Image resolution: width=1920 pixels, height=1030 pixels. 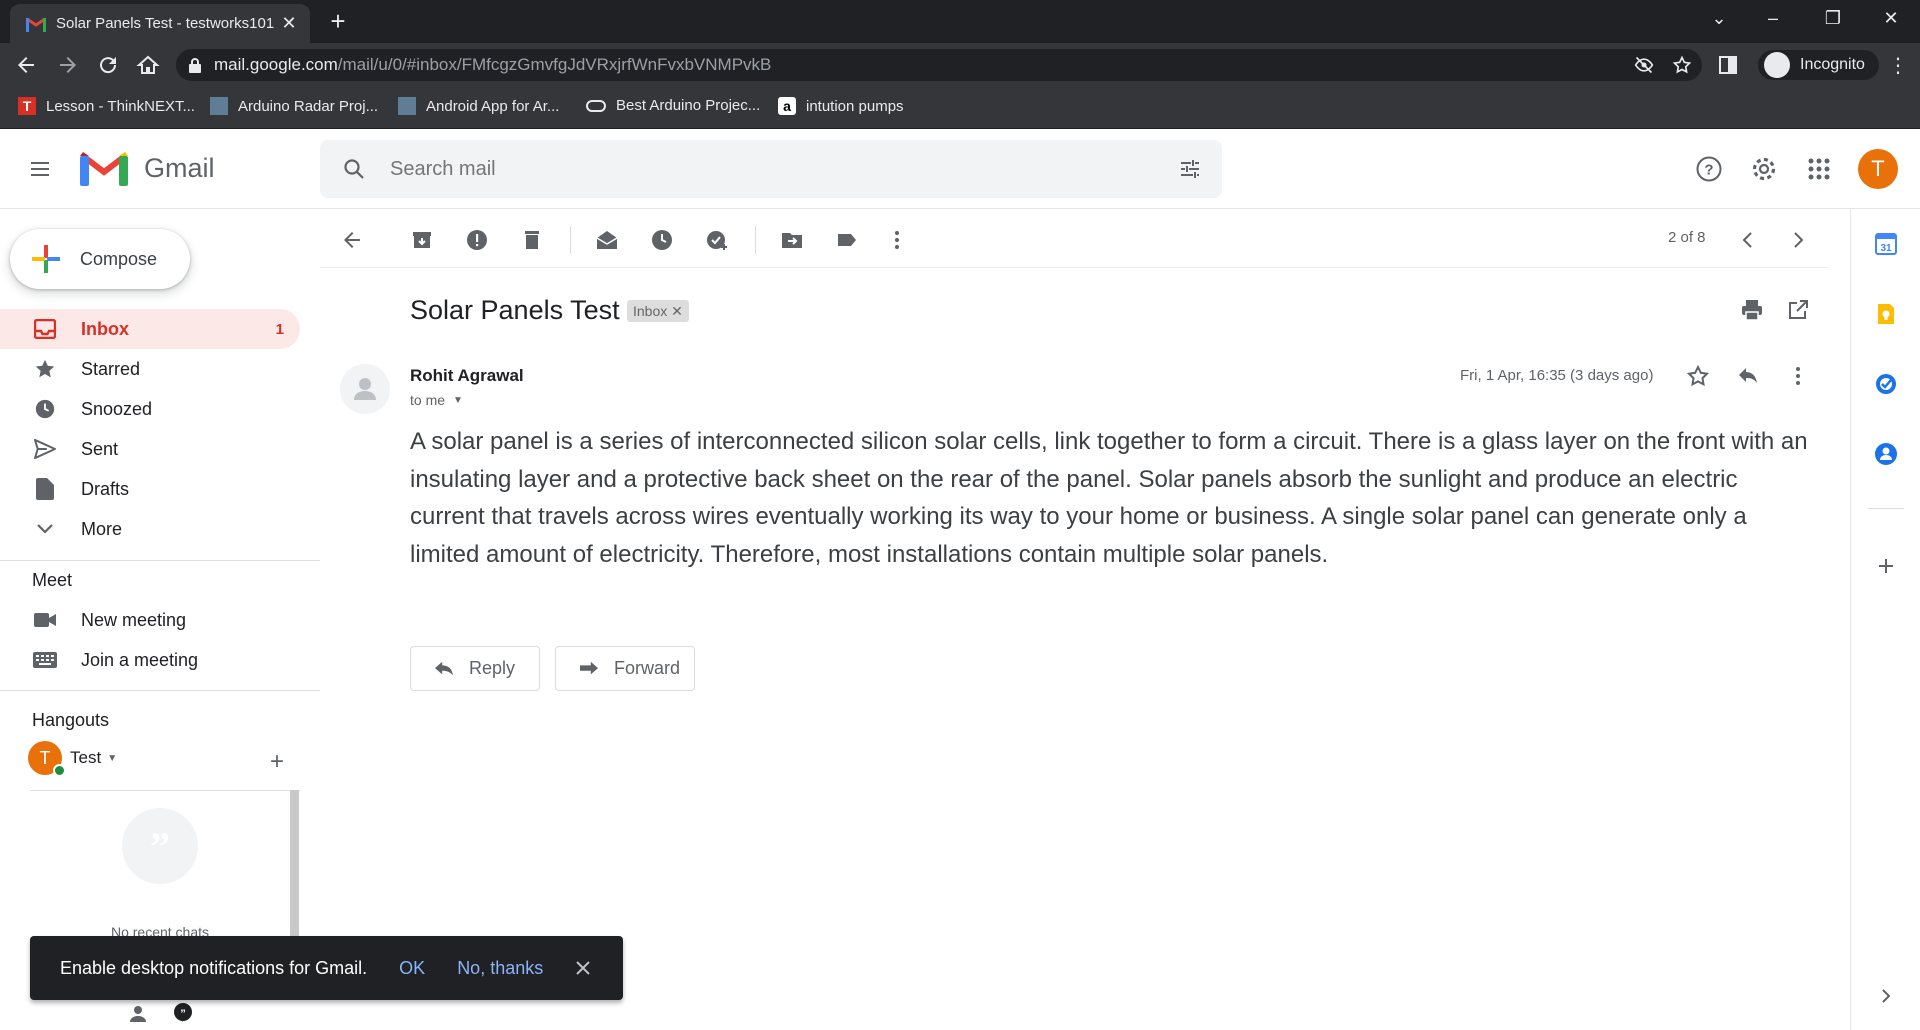 What do you see at coordinates (1819, 169) in the screenshot?
I see `apps-grid-icon` at bounding box center [1819, 169].